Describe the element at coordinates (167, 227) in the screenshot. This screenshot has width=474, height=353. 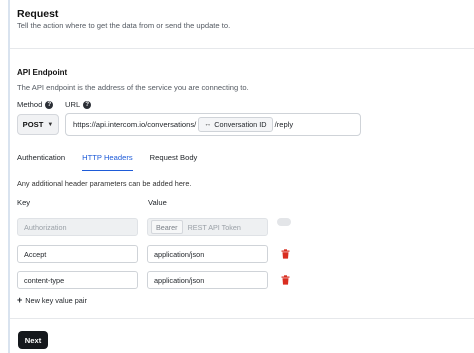
I see `bearer-chip: Bearer` at that location.